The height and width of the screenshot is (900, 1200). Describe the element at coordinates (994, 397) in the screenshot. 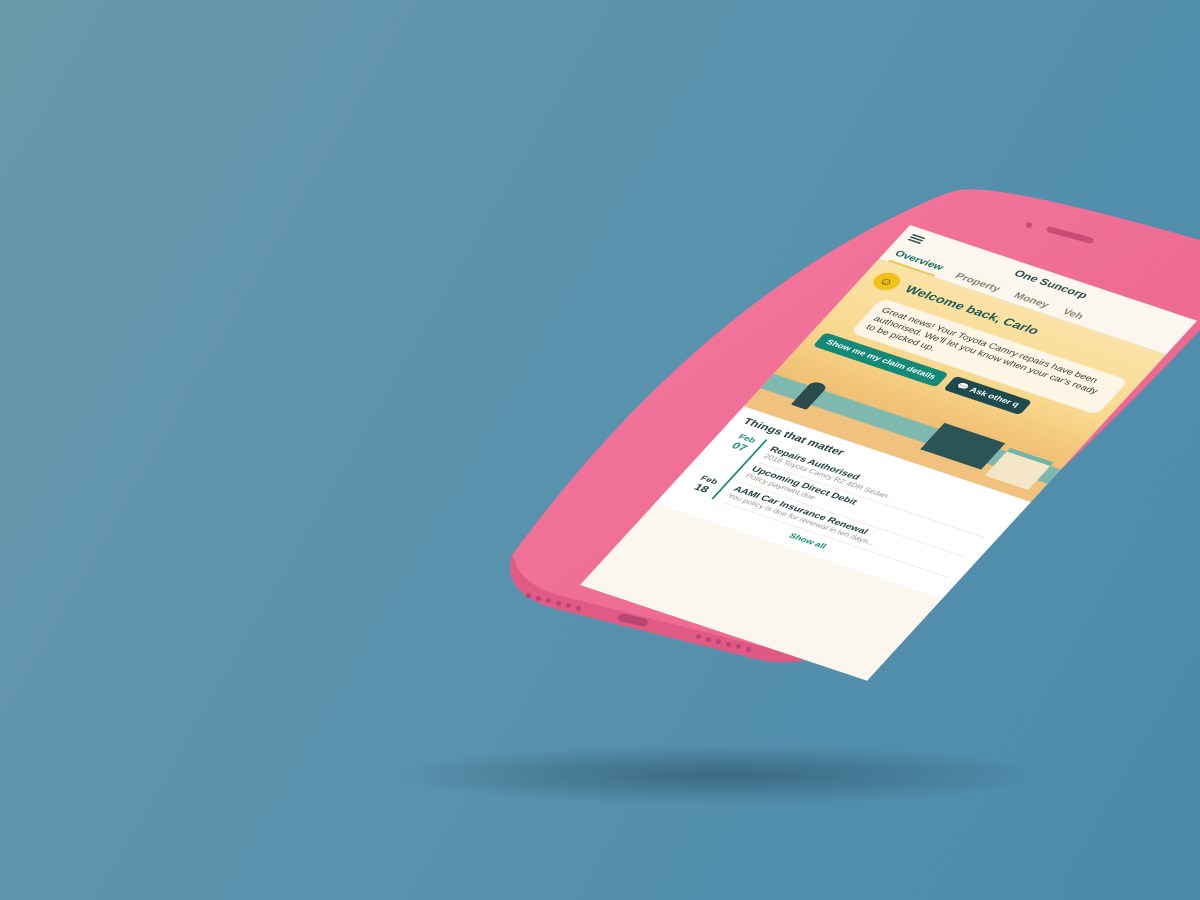

I see `ask-question-label: Ask other q` at that location.